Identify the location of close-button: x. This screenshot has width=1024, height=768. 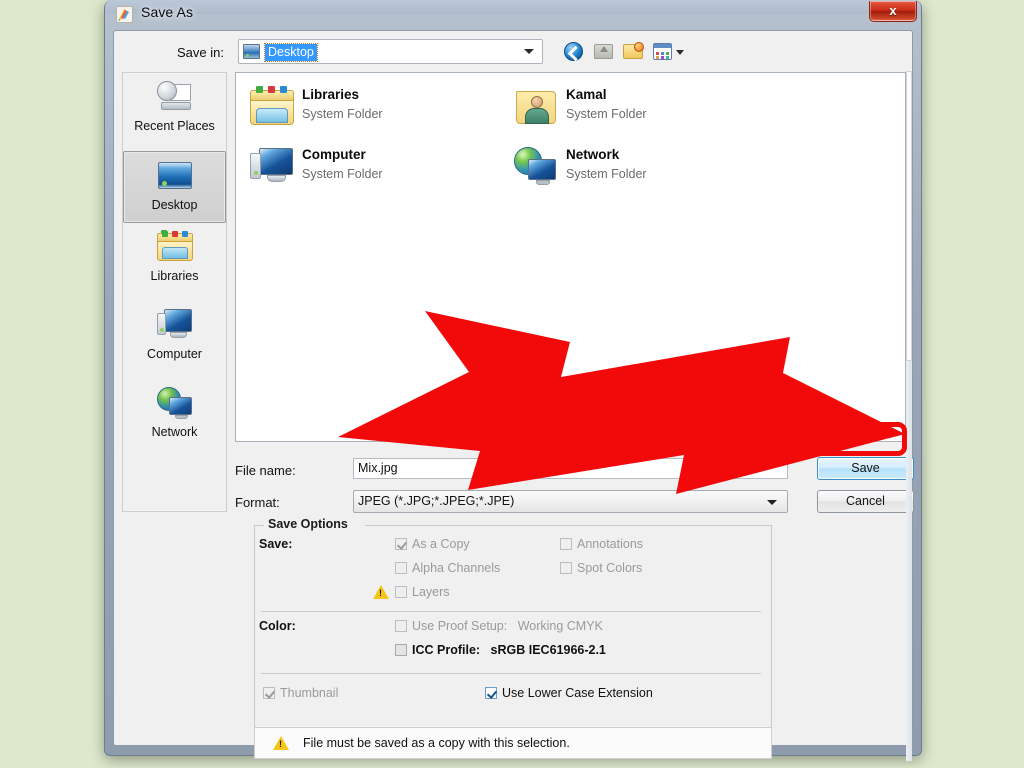
(893, 11).